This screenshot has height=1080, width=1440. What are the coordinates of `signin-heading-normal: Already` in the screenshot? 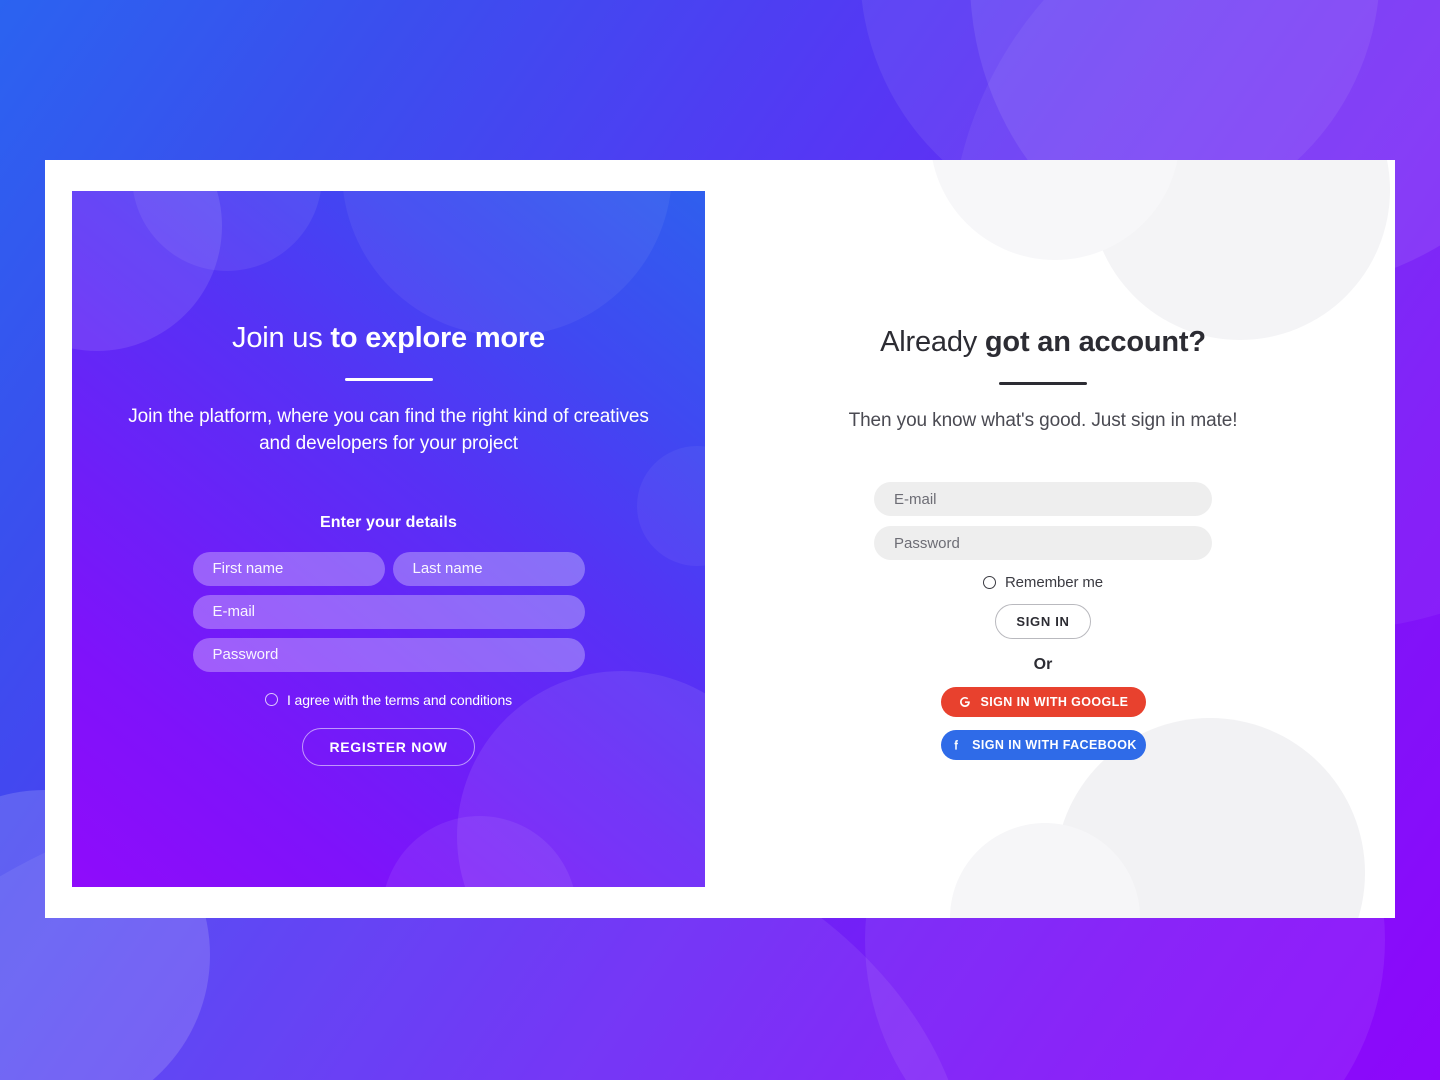 It's located at (932, 342).